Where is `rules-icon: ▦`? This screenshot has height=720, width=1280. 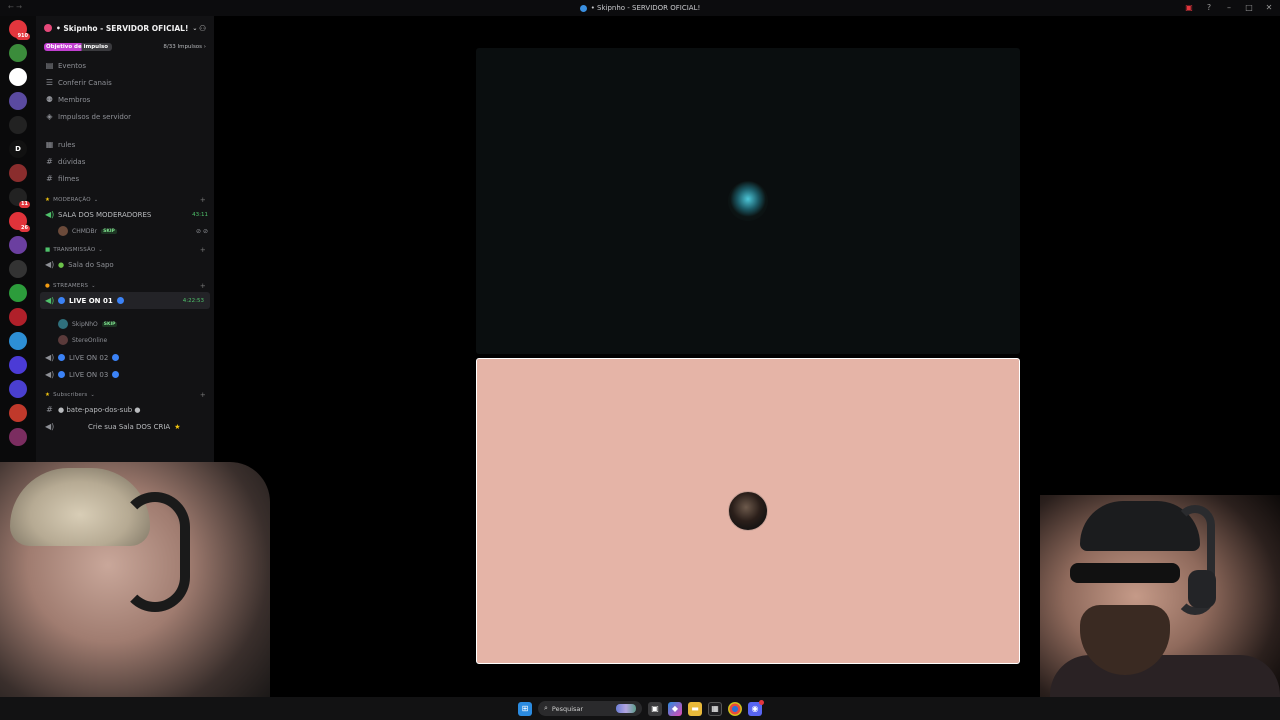
rules-icon: ▦ is located at coordinates (49, 144).